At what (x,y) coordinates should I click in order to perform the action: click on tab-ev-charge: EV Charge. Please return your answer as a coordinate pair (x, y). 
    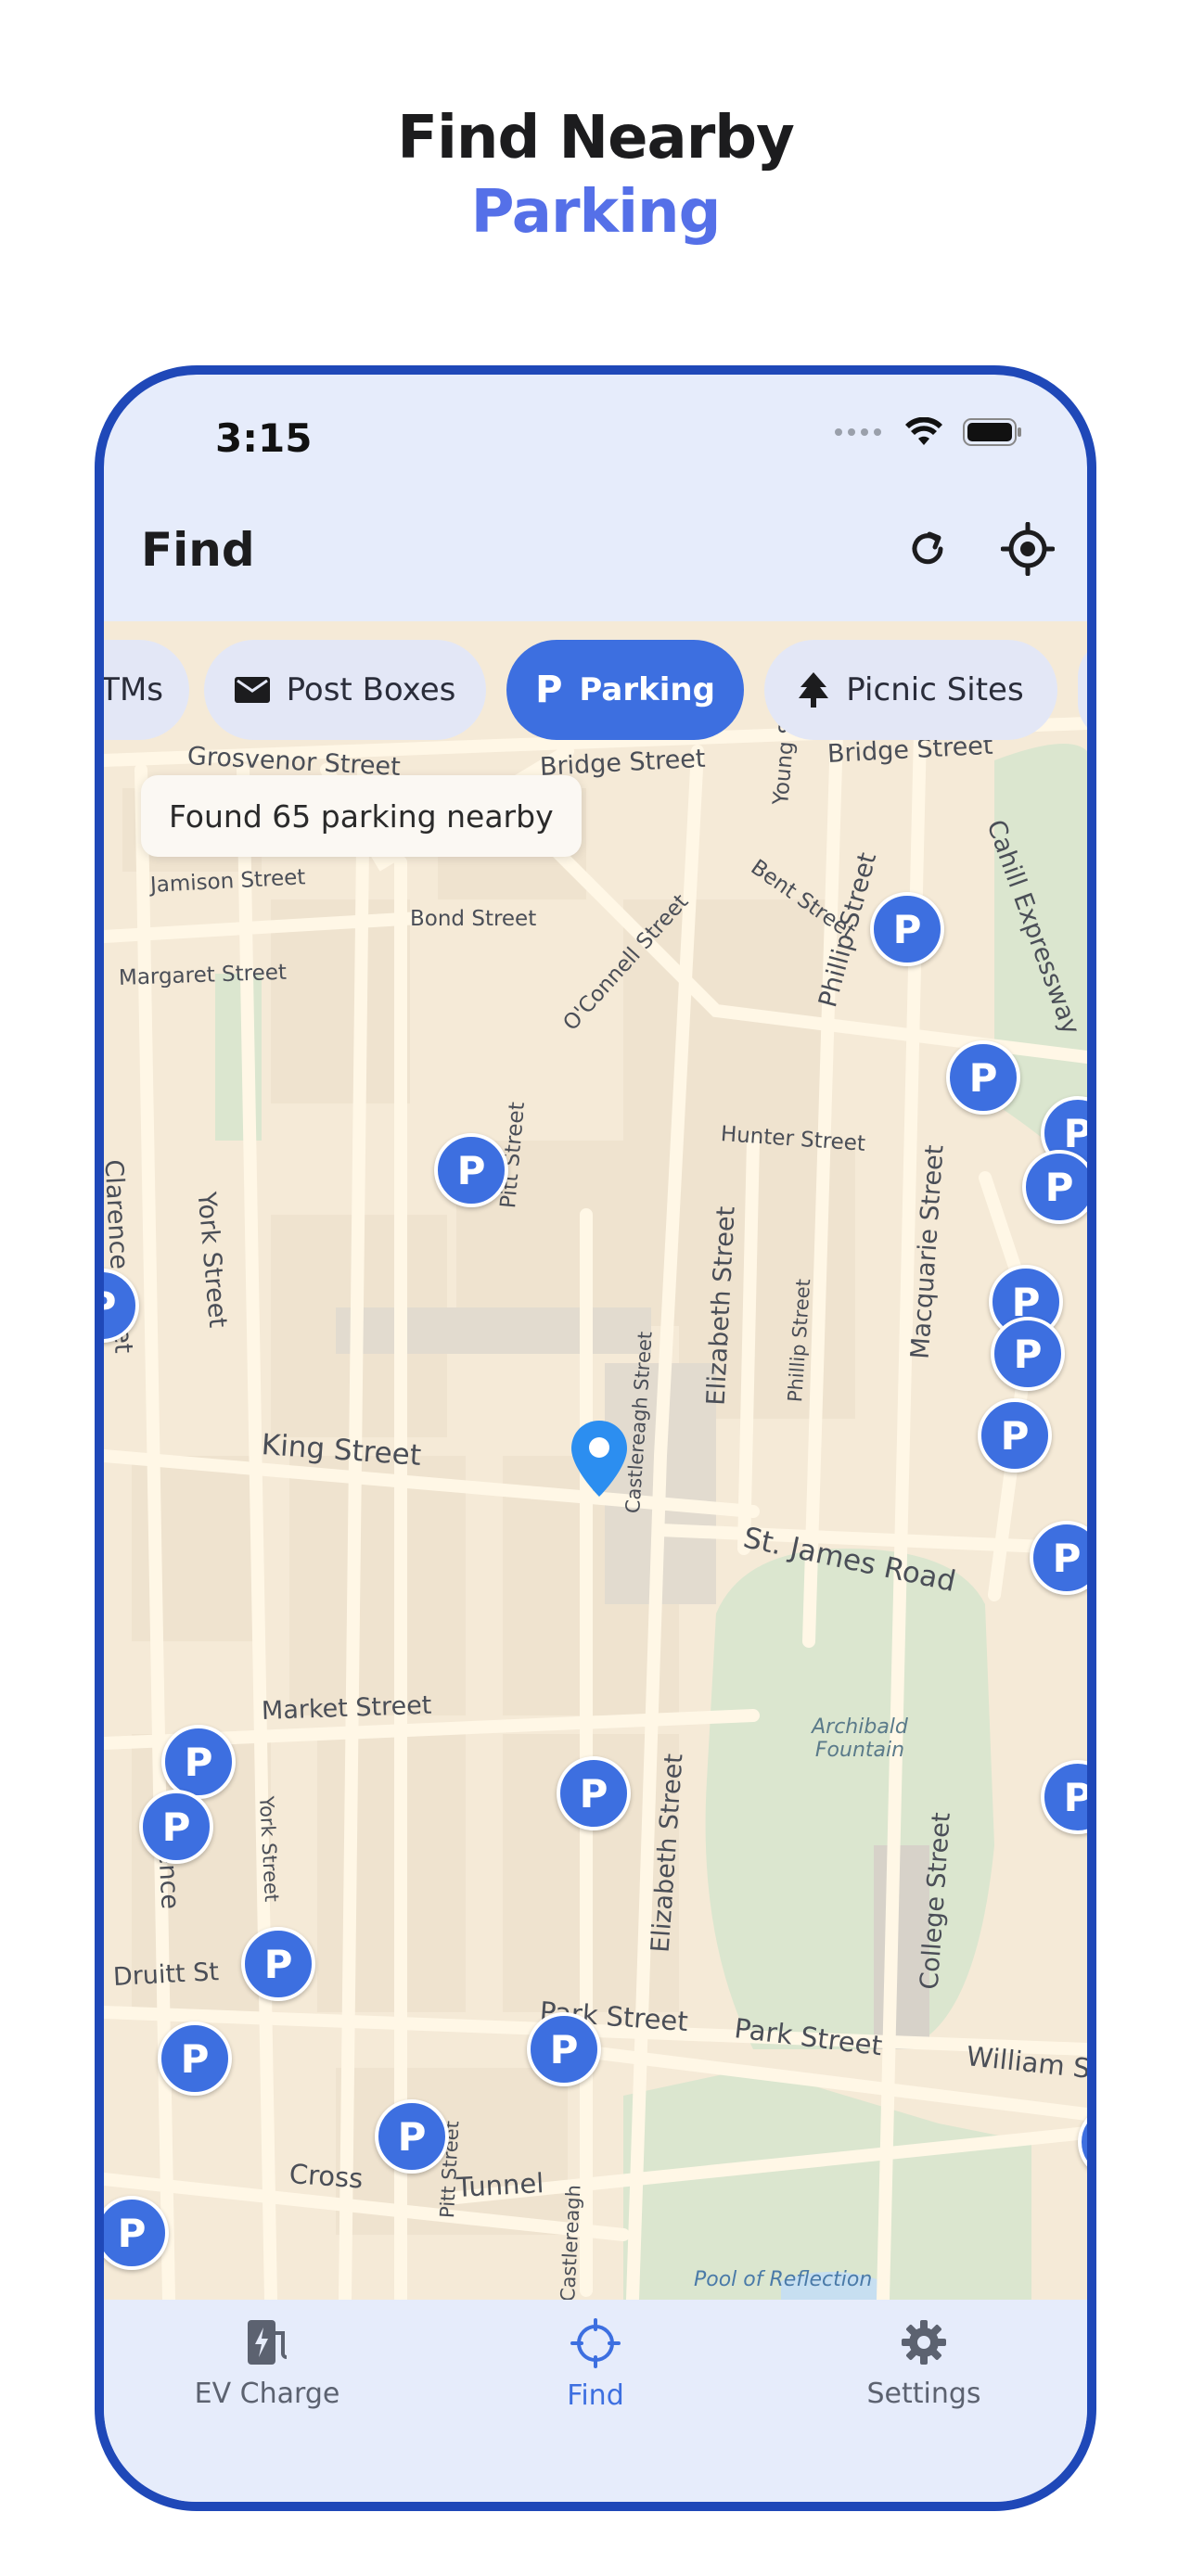
    Looking at the image, I should click on (267, 2364).